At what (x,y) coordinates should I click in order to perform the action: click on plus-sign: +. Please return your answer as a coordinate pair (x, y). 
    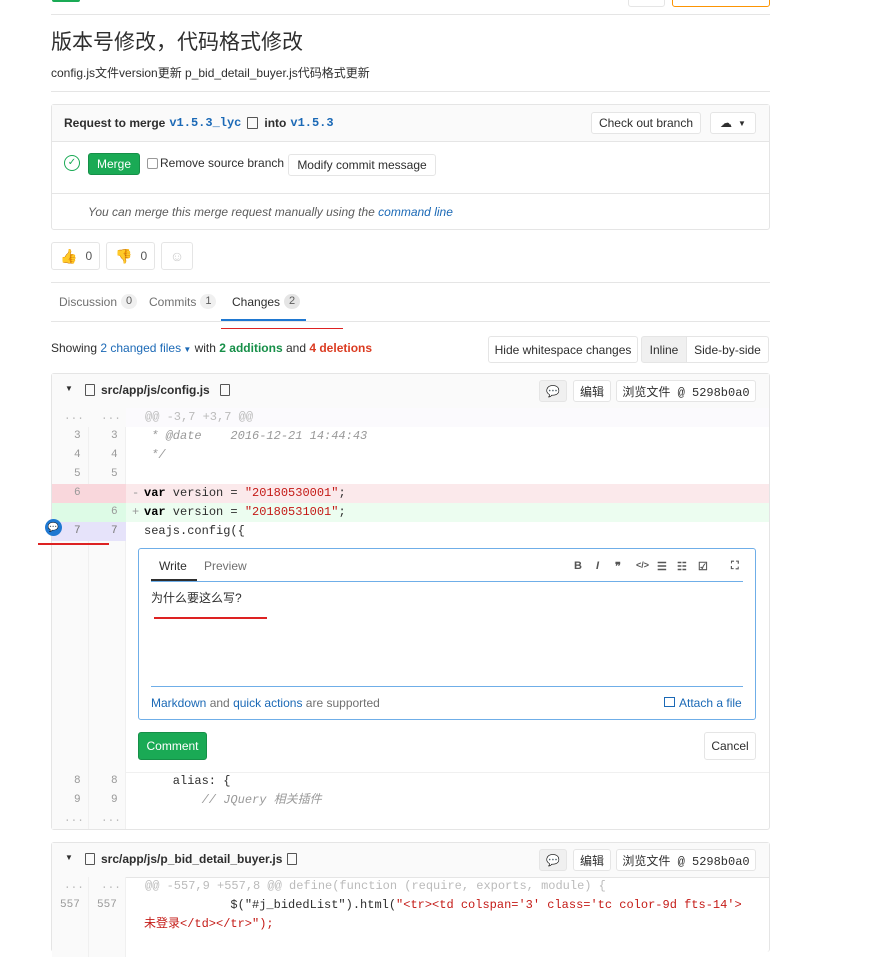
    Looking at the image, I should click on (136, 512).